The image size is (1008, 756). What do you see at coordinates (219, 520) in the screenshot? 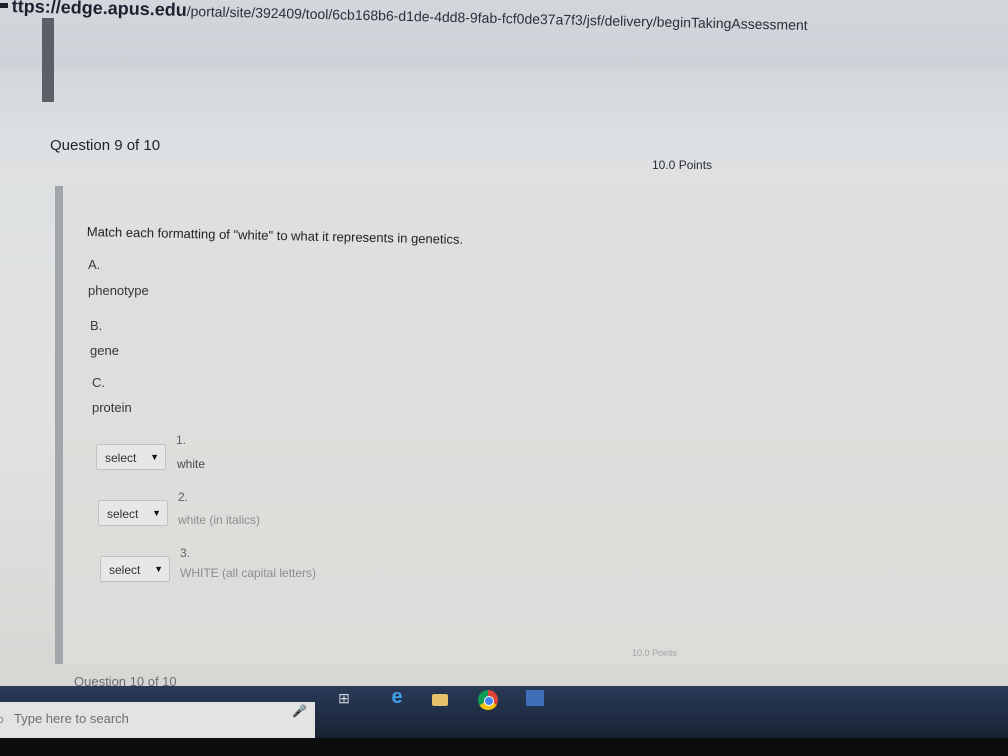
I see `item-text-2: white (in italics)` at bounding box center [219, 520].